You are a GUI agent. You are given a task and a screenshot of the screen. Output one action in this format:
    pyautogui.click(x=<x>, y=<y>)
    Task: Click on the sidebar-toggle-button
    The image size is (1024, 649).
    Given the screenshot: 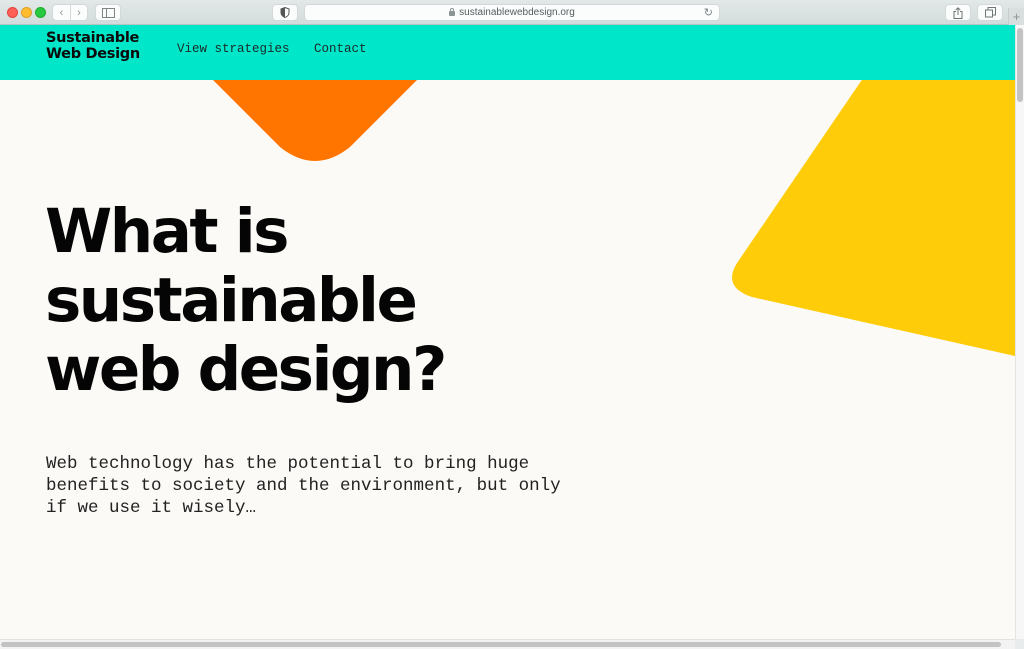 What is the action you would take?
    pyautogui.click(x=108, y=12)
    